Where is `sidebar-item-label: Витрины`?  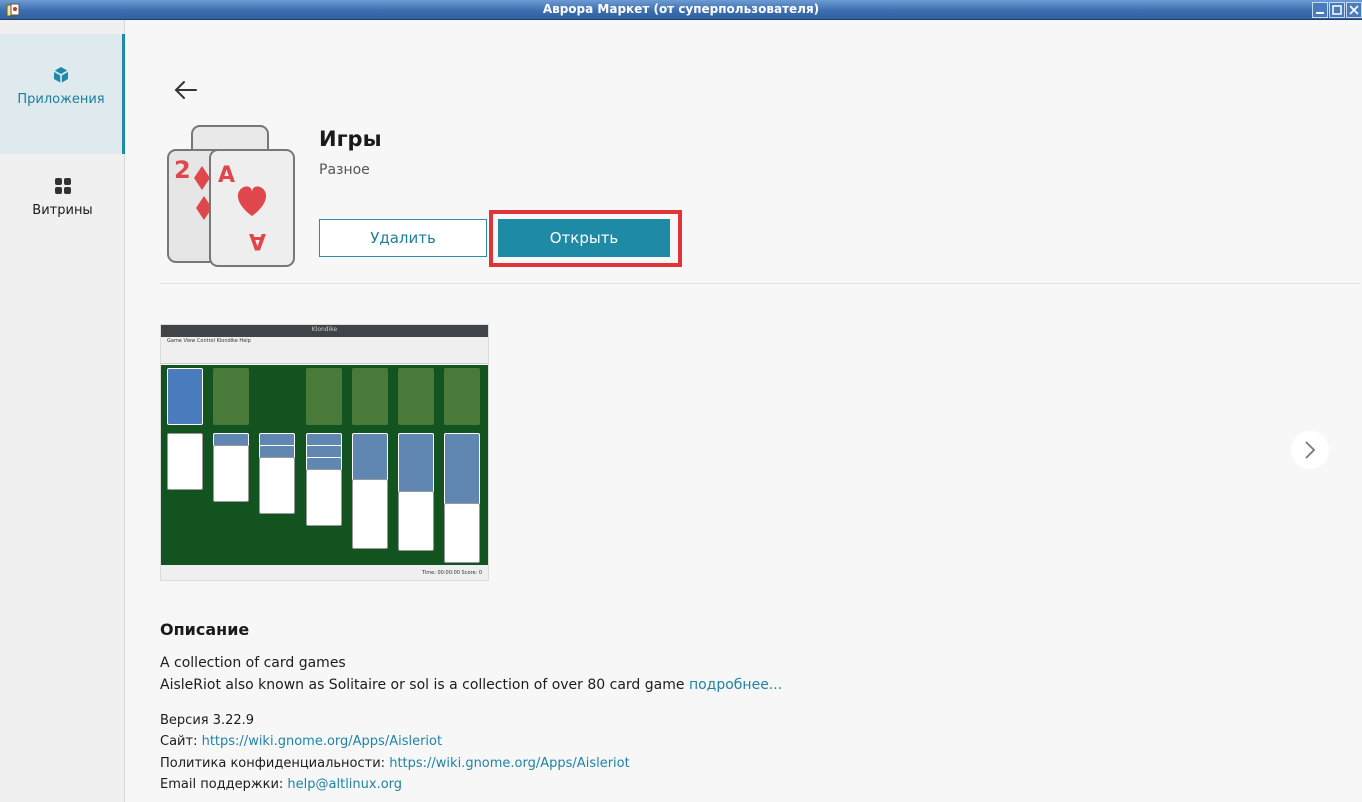
sidebar-item-label: Витрины is located at coordinates (62, 210).